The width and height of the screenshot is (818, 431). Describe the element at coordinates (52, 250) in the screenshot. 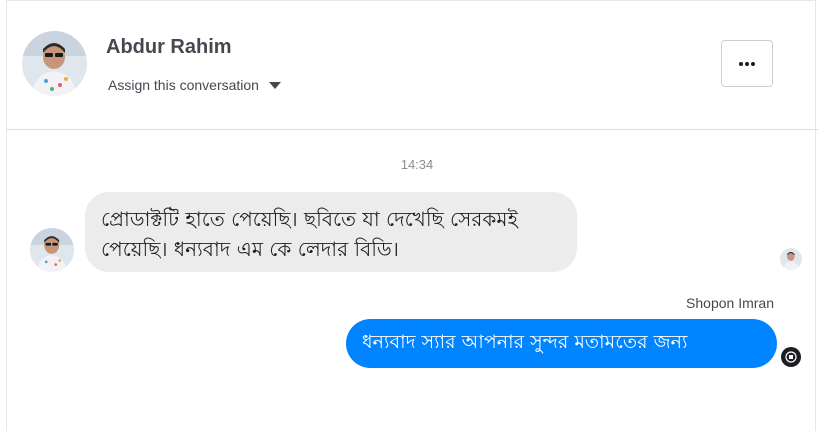

I see `sender-avatar` at that location.